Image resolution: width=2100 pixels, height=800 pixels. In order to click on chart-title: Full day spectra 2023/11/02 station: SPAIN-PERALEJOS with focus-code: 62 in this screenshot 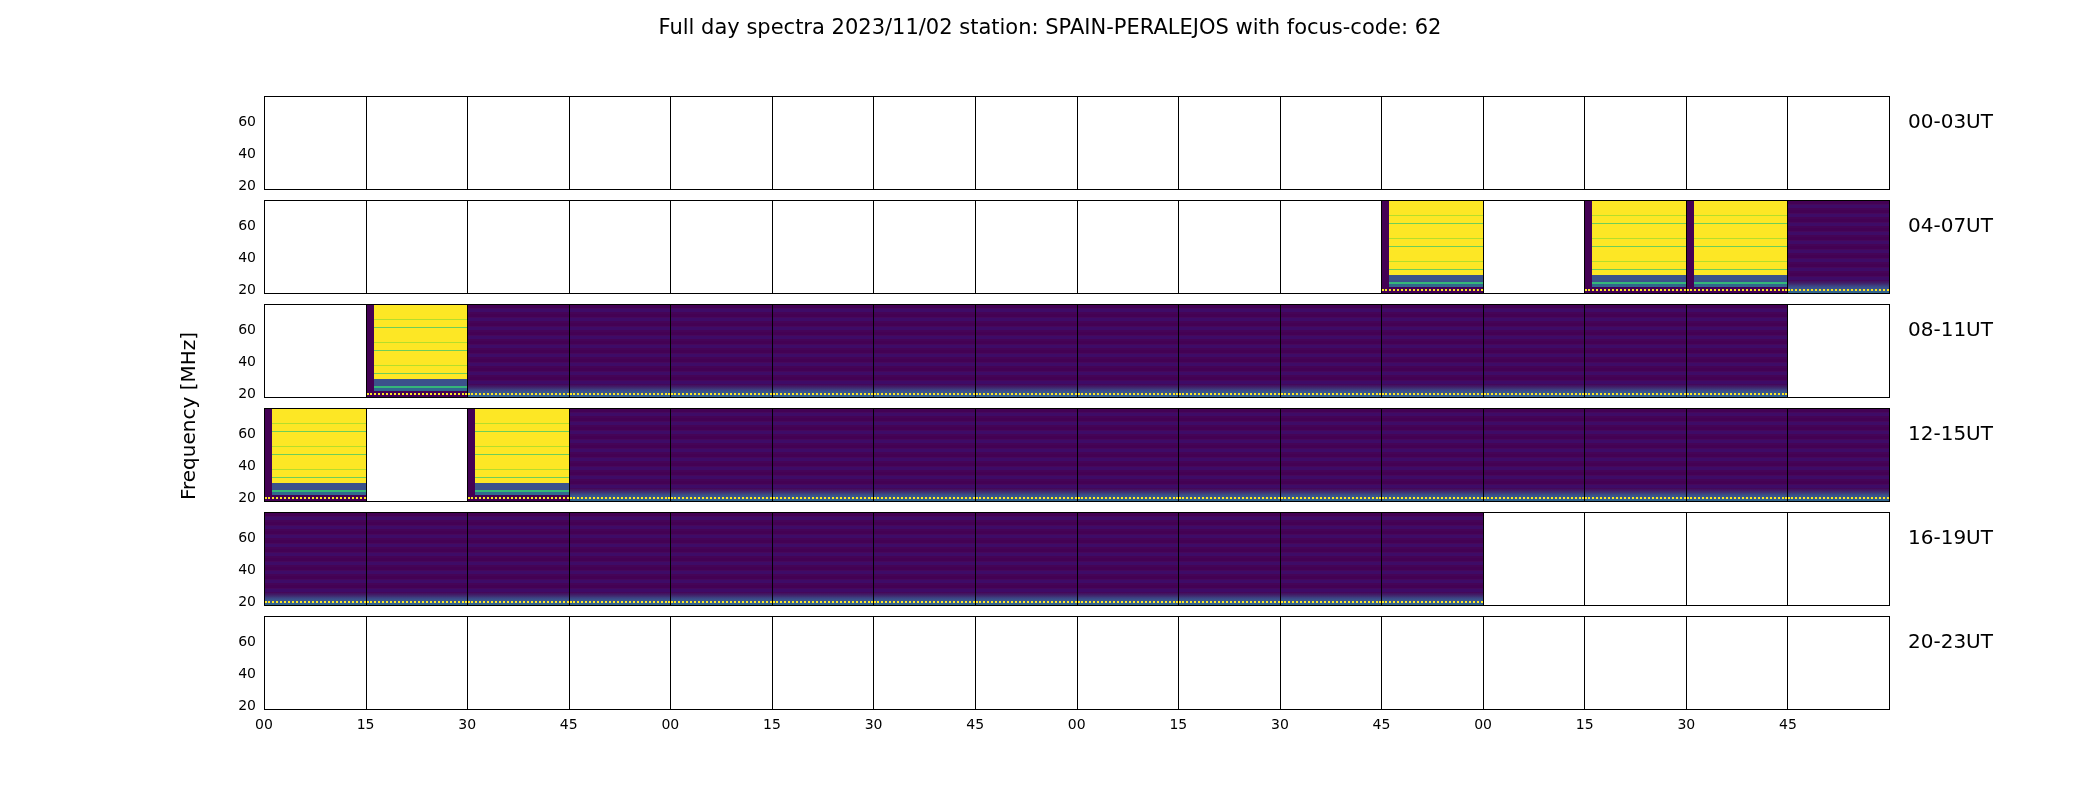, I will do `click(1050, 27)`.